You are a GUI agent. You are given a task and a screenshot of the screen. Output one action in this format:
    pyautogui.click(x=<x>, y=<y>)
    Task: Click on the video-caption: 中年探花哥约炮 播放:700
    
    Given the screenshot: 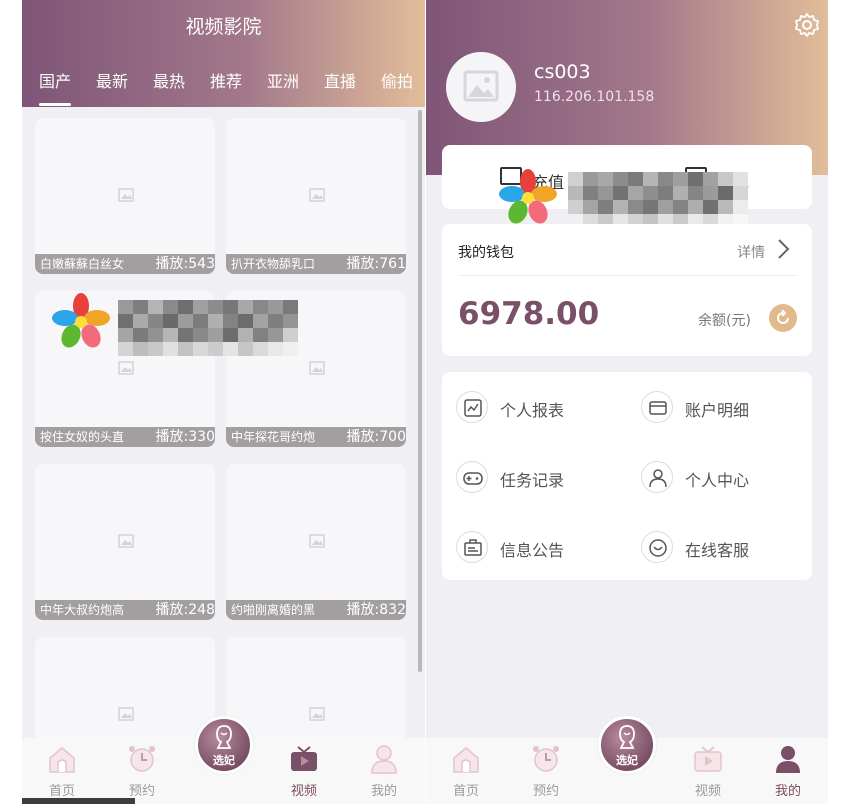 What is the action you would take?
    pyautogui.click(x=316, y=437)
    